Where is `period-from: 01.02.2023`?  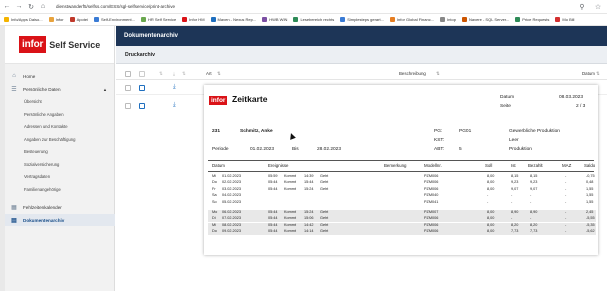 period-from: 01.02.2023 is located at coordinates (262, 149).